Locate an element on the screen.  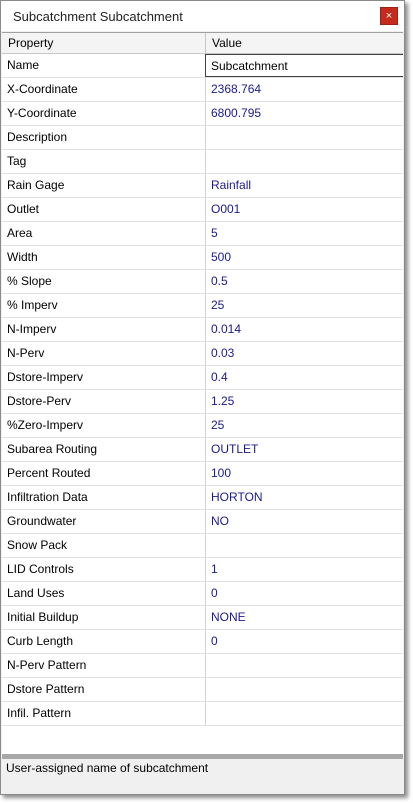
property-value-cell: 5 is located at coordinates (304, 233).